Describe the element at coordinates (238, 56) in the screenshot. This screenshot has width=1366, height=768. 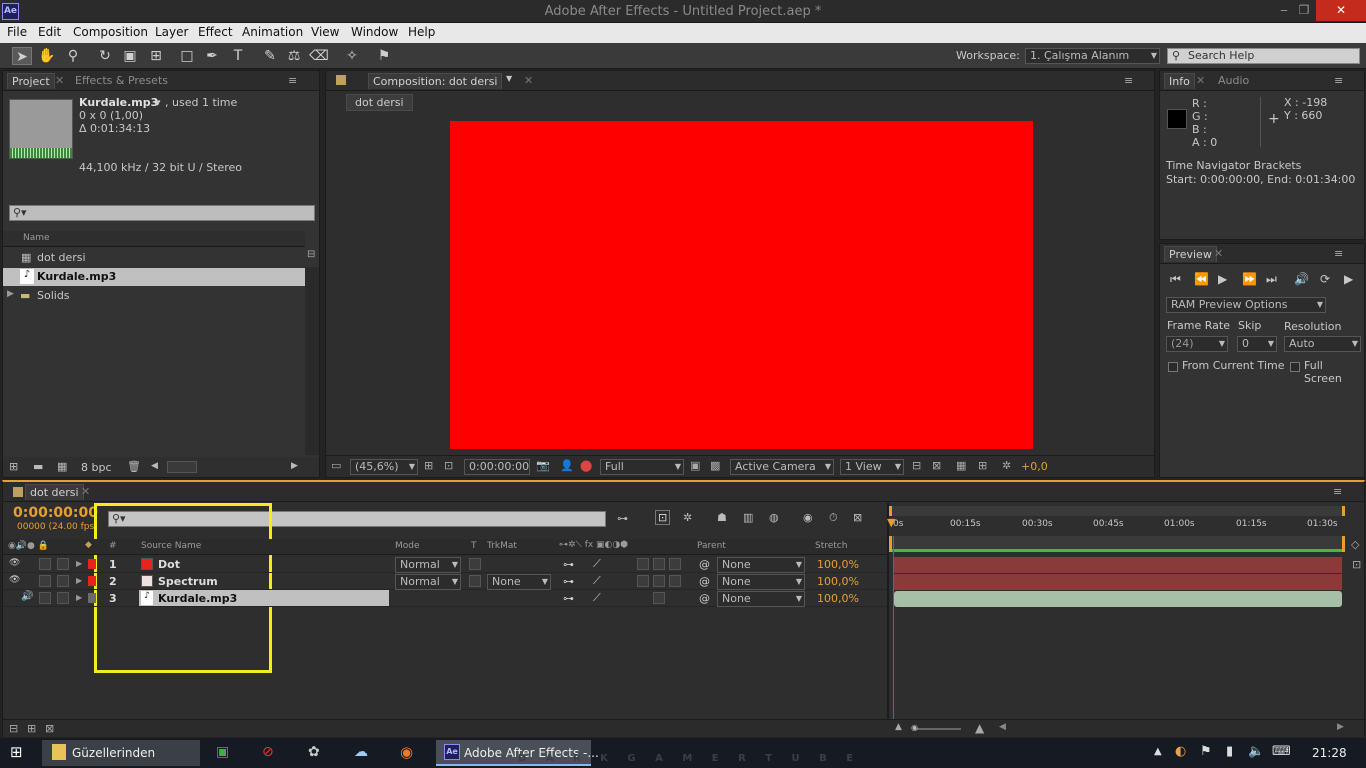
I see `type-tool-icon: T` at that location.